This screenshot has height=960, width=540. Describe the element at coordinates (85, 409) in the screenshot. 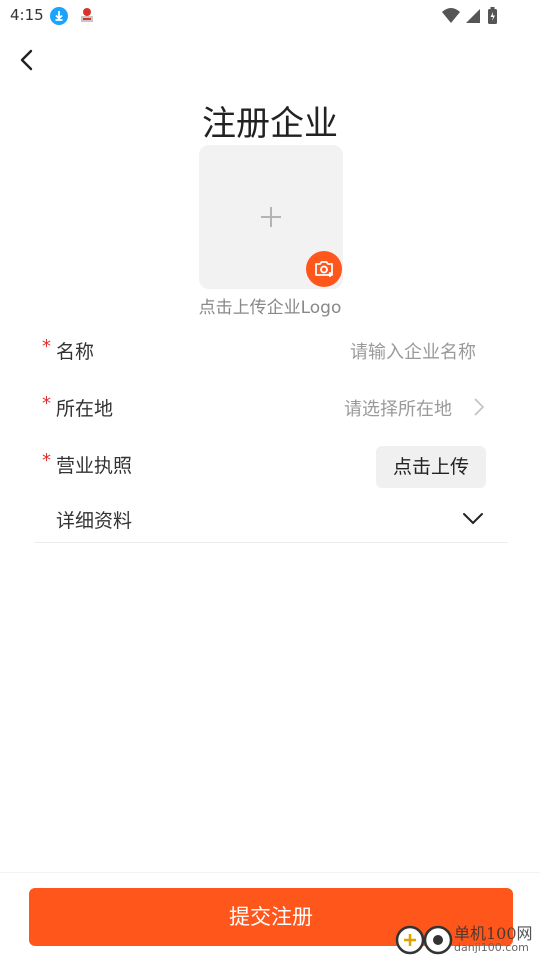

I see `location-label: 所在地` at that location.